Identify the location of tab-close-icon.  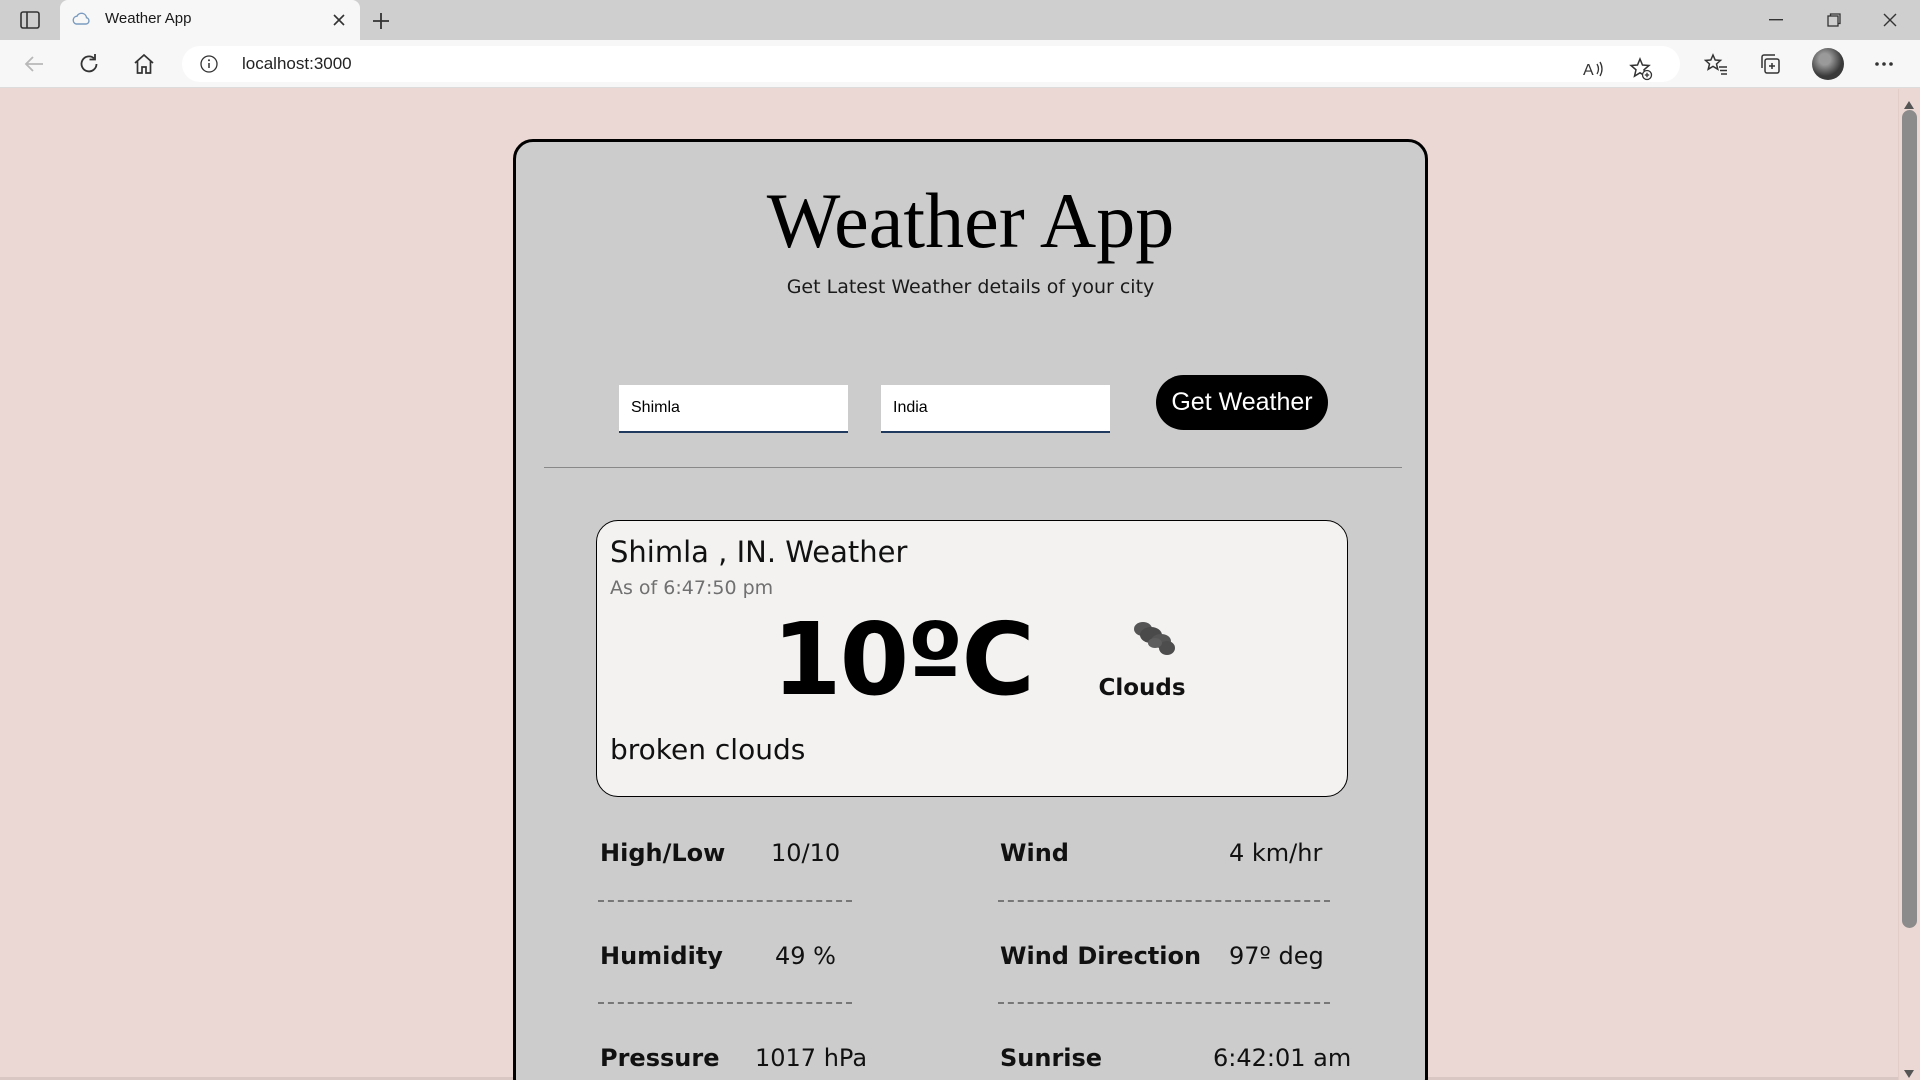
(339, 20).